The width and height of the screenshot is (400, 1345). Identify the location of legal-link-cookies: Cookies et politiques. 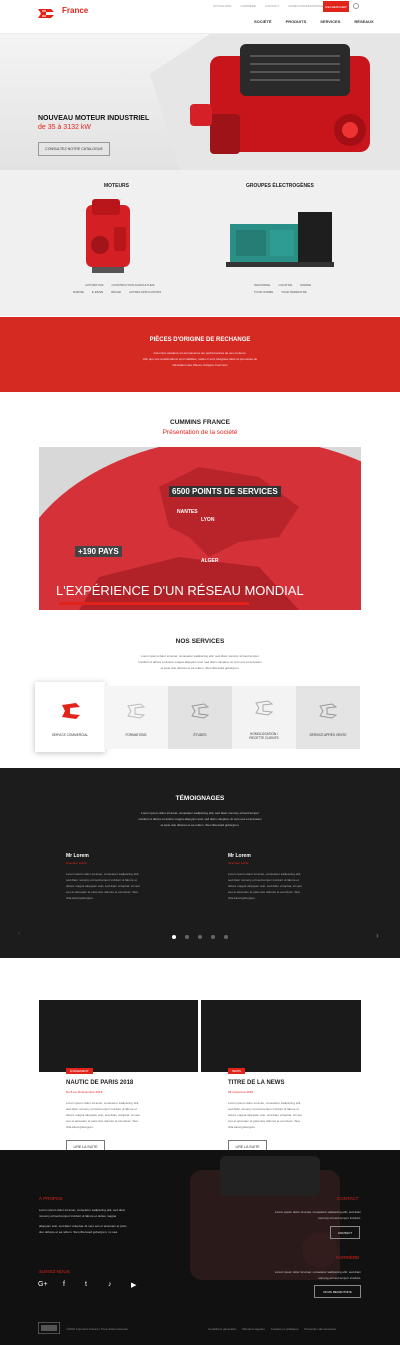
(285, 1329).